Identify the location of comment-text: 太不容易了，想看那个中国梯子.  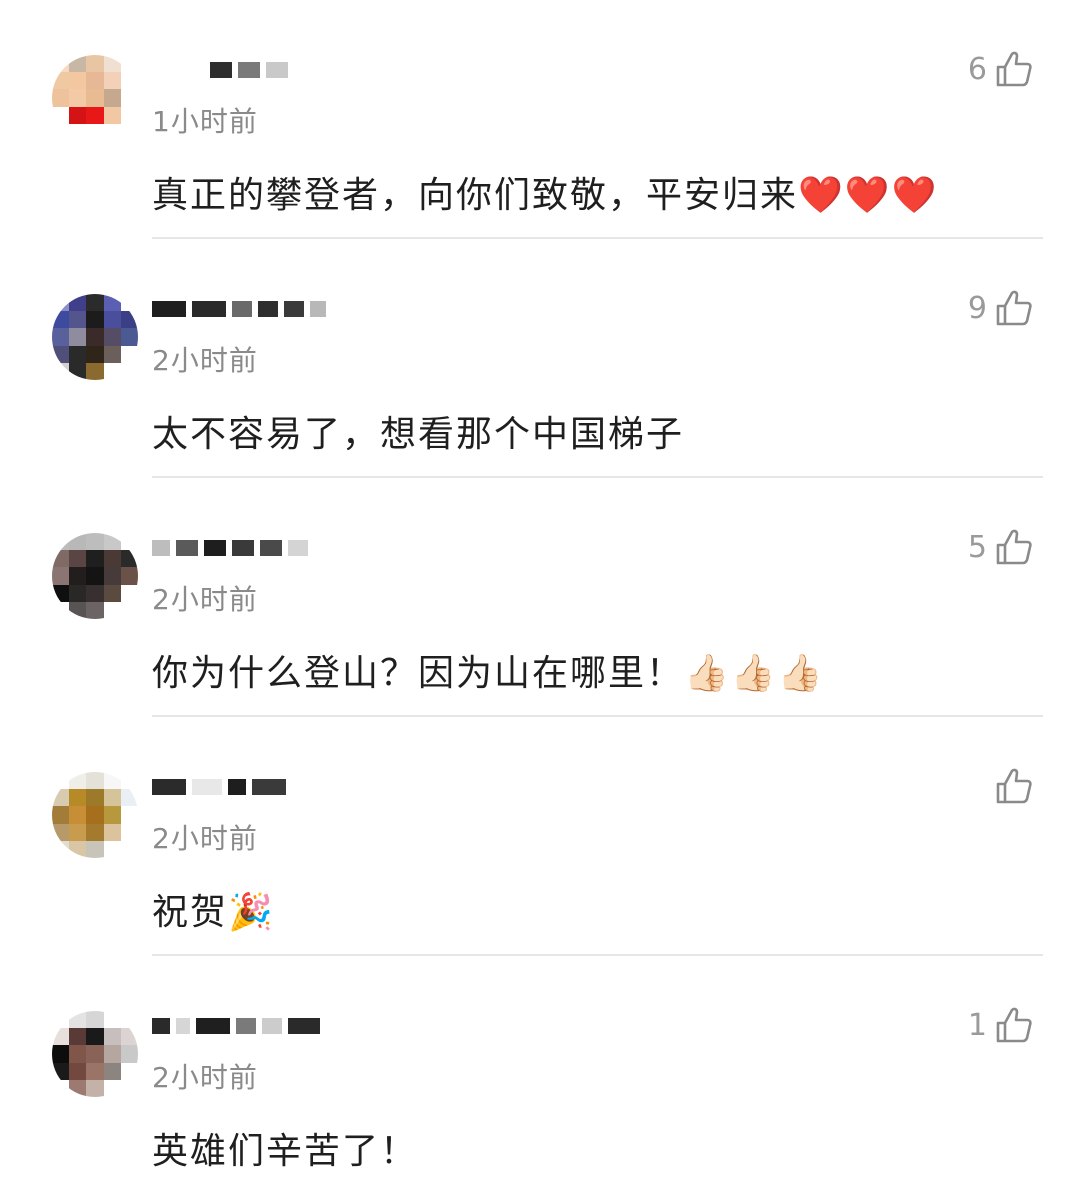
(418, 434).